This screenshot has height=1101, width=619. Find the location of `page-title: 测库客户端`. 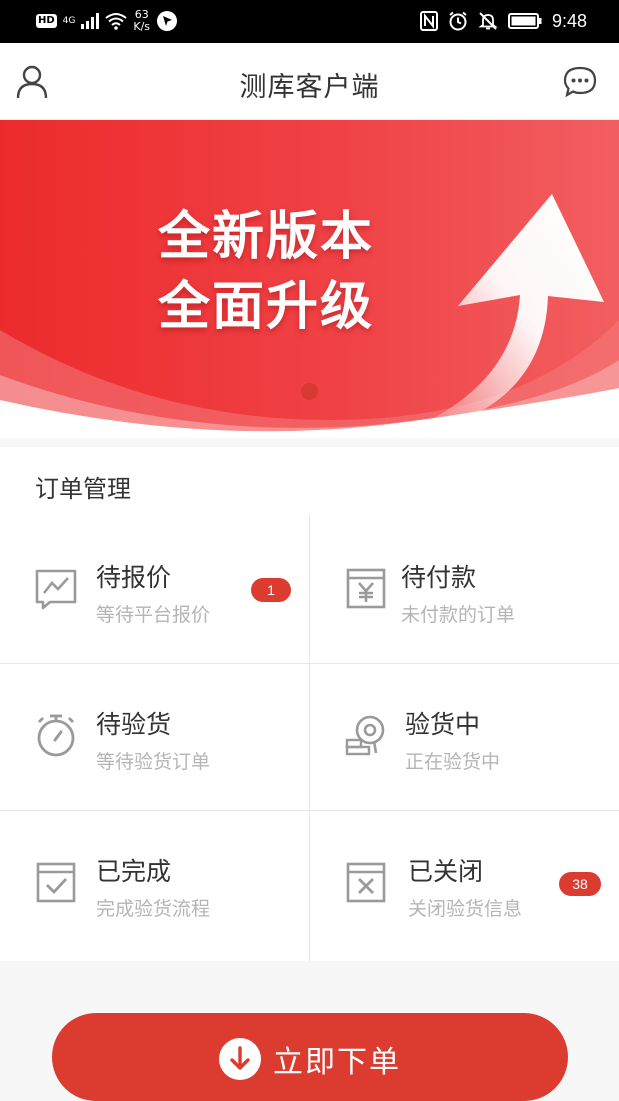

page-title: 测库客户端 is located at coordinates (309, 87).